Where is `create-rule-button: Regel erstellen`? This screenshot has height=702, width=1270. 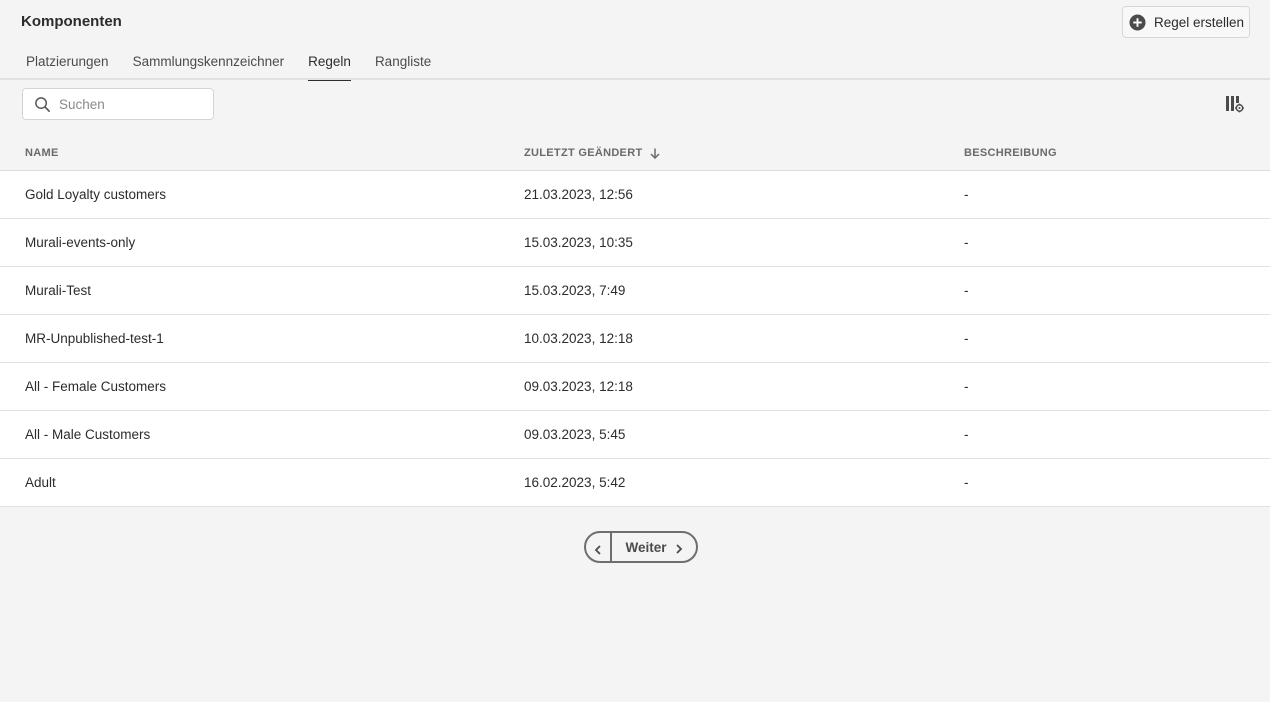 create-rule-button: Regel erstellen is located at coordinates (1186, 22).